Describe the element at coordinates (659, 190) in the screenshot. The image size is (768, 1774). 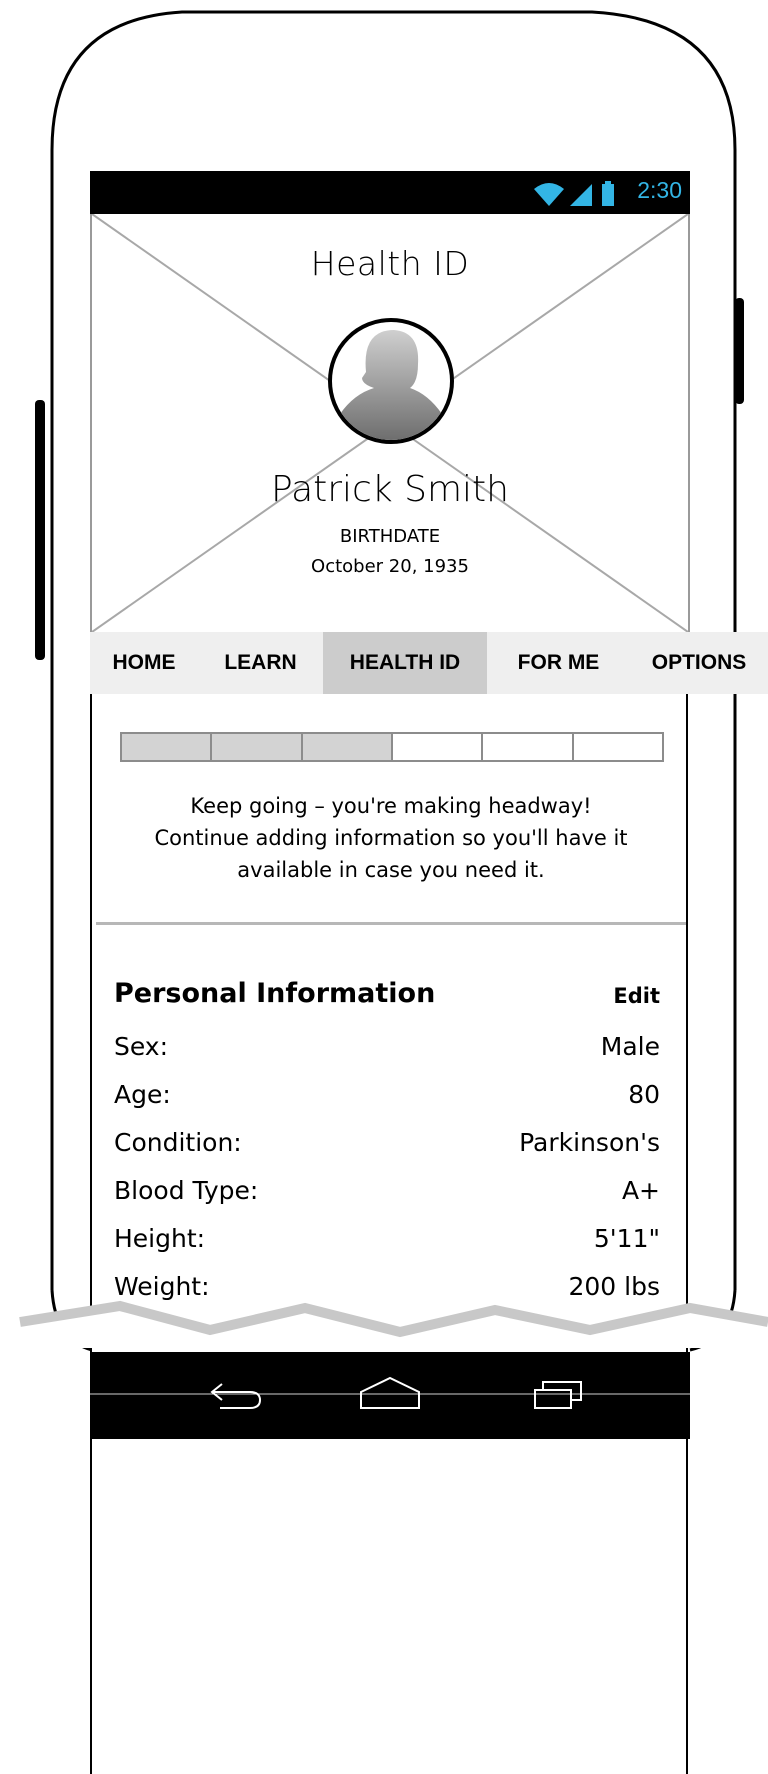
I see `clock: 2:30` at that location.